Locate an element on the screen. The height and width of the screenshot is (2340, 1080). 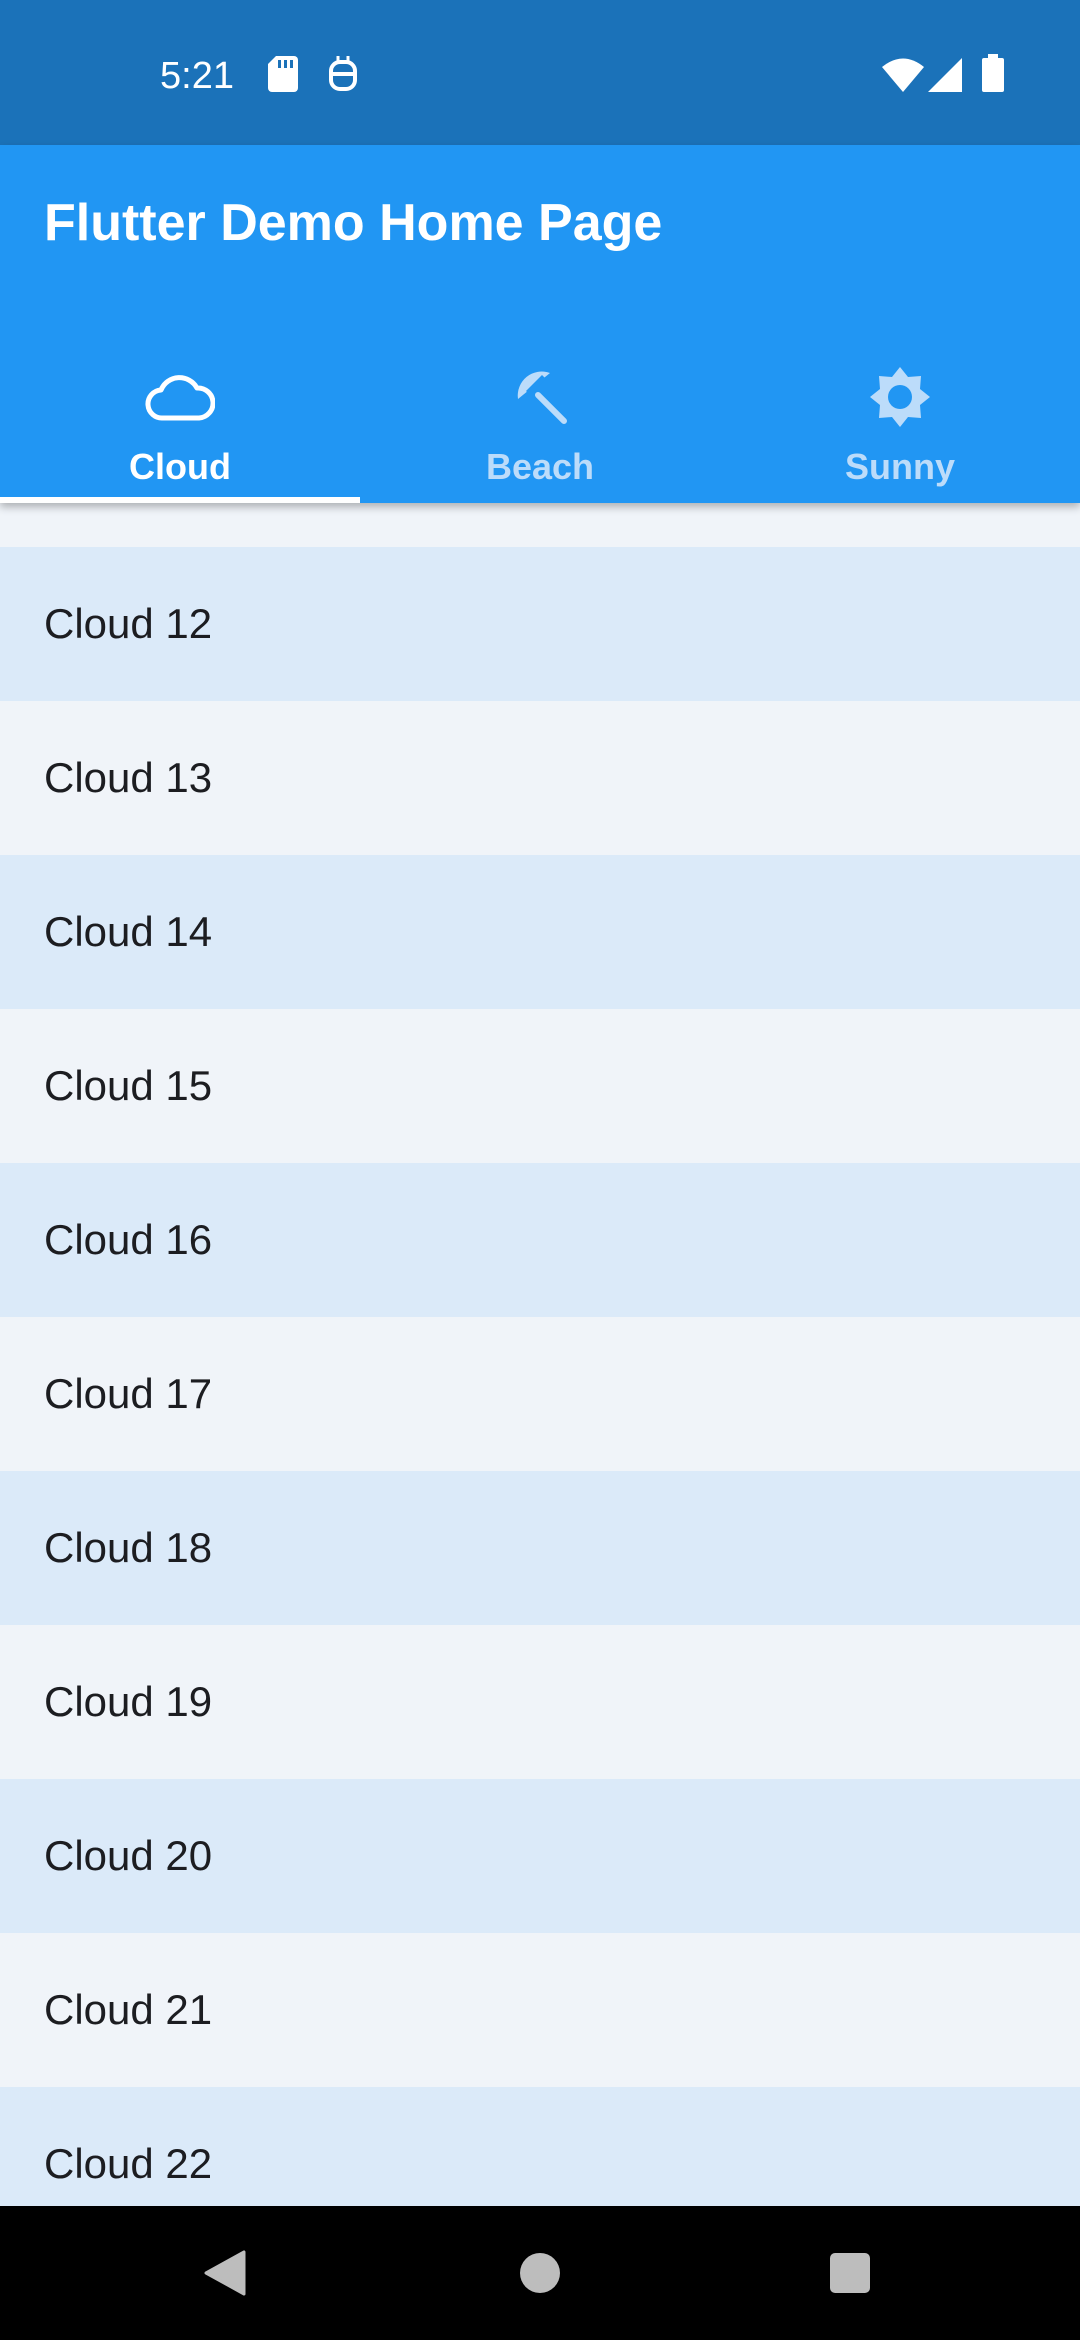
status-time: 5:21 is located at coordinates (197, 76).